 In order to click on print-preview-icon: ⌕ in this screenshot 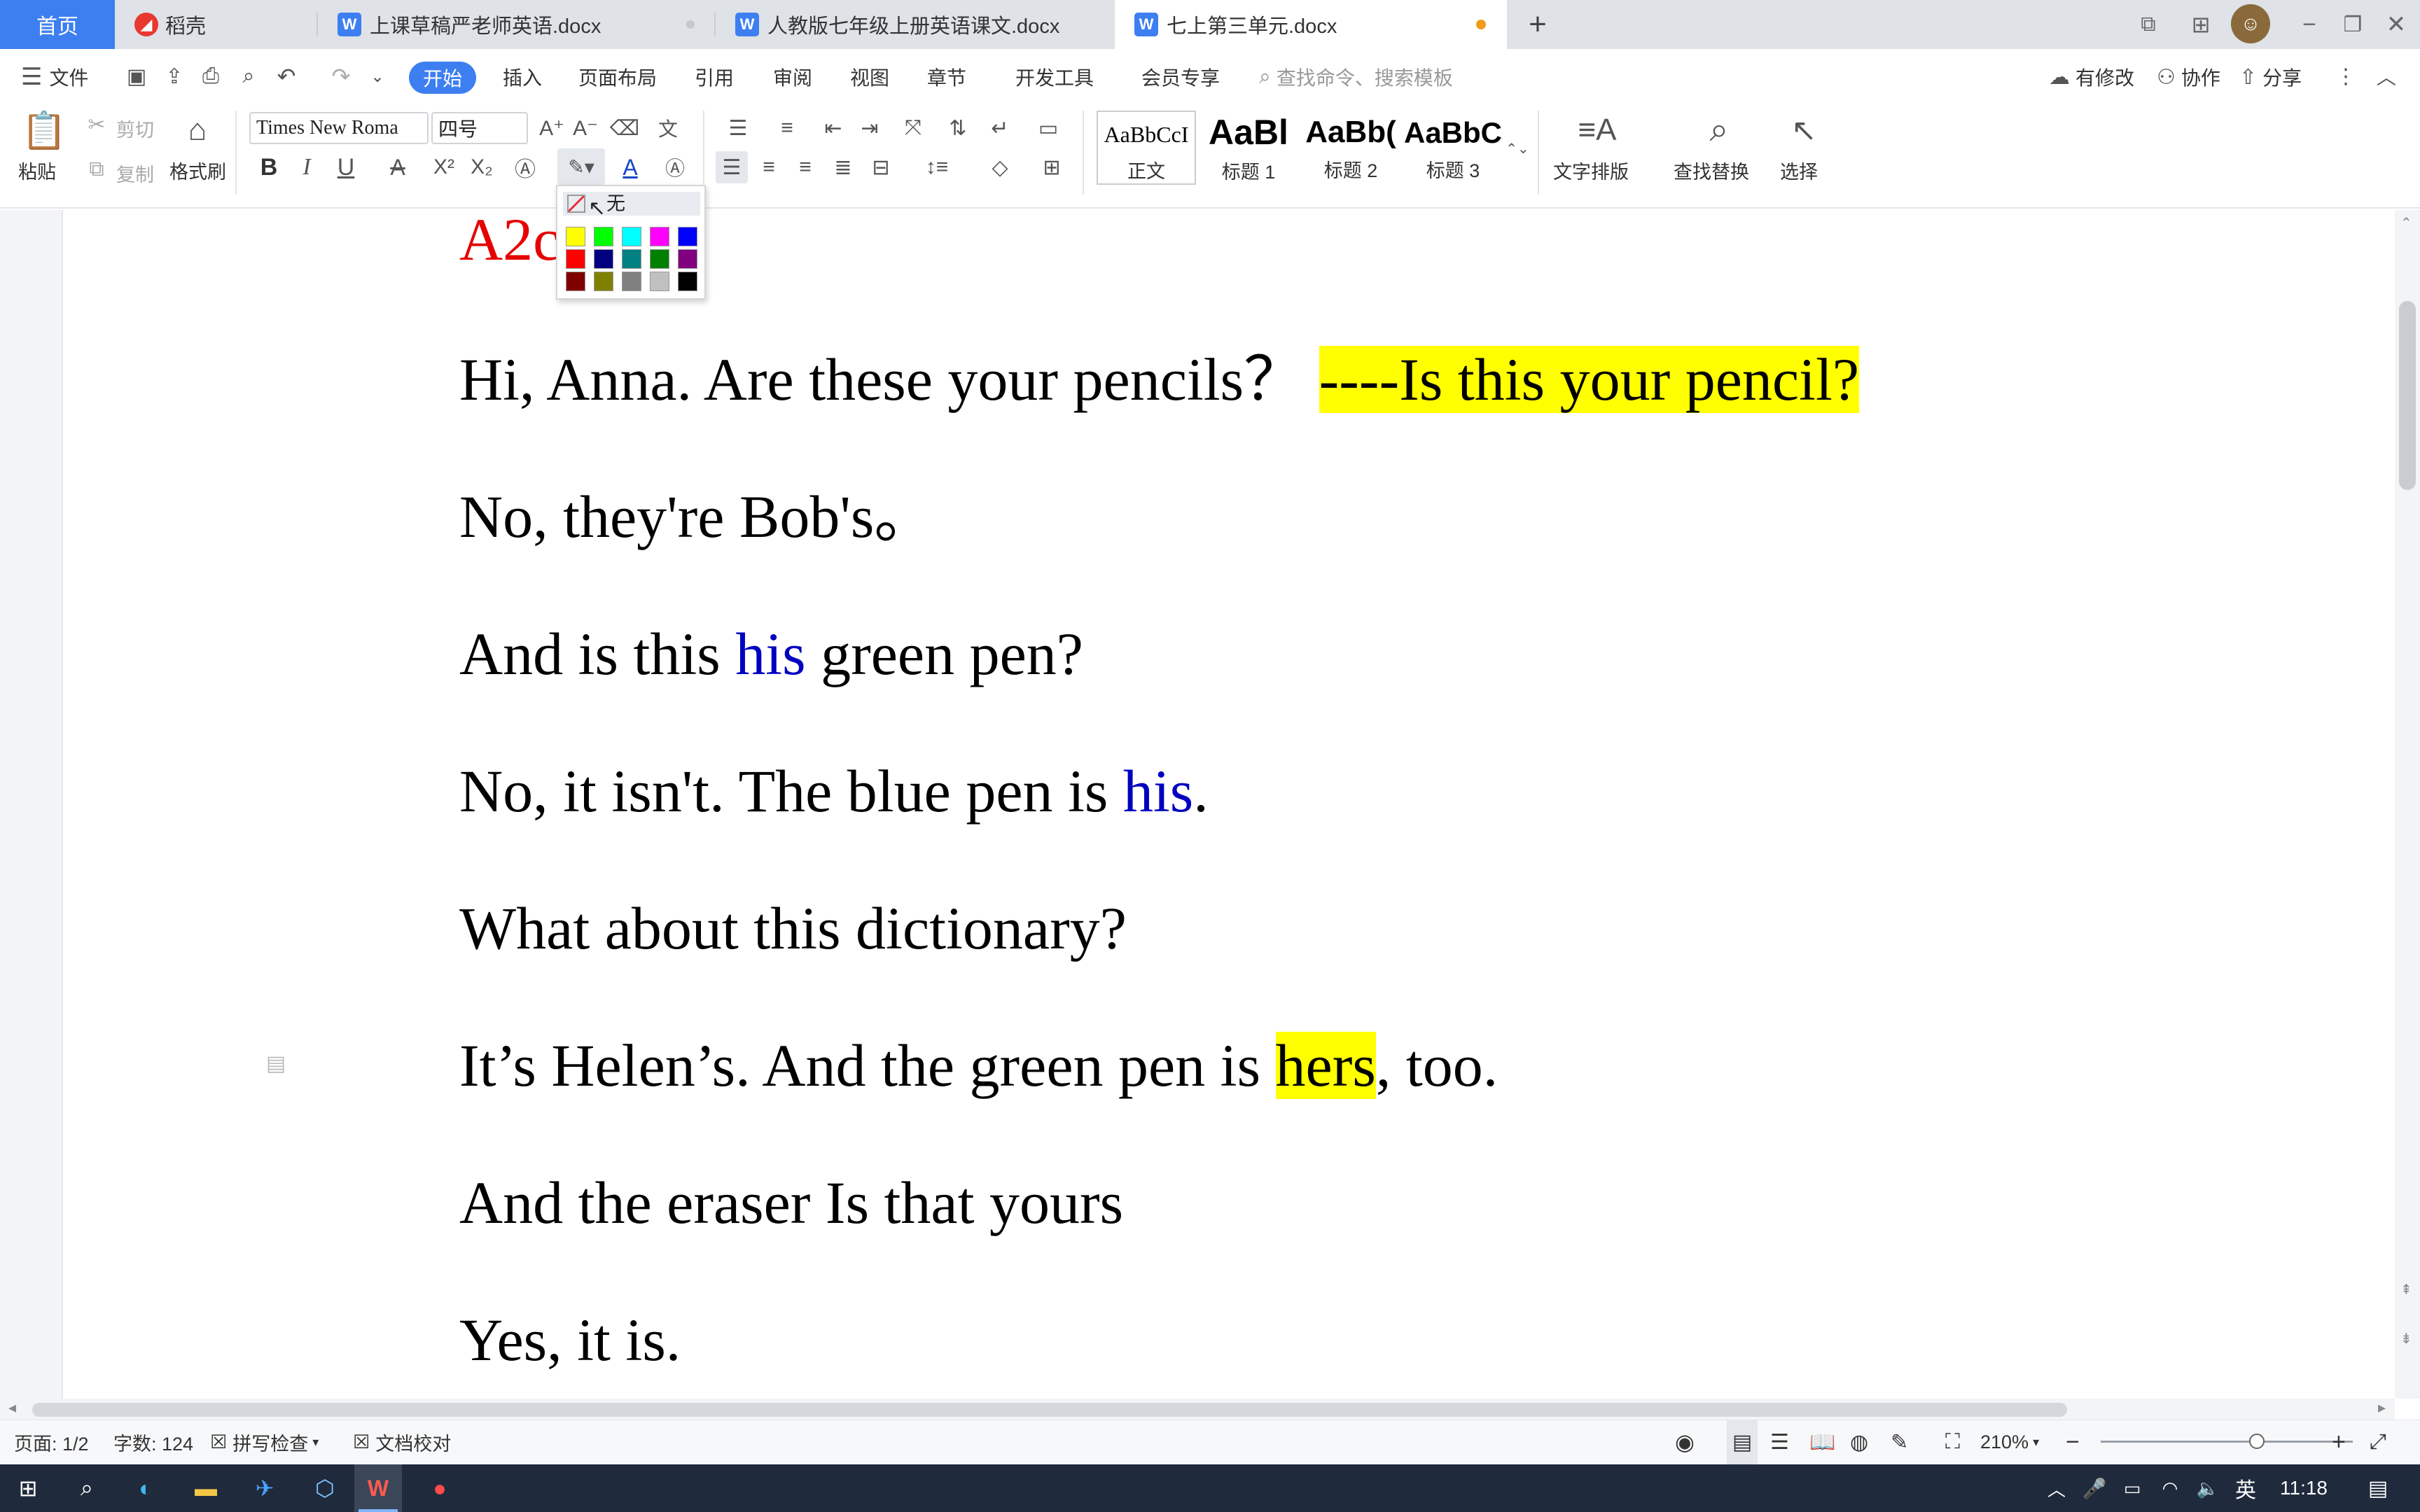, I will do `click(248, 76)`.